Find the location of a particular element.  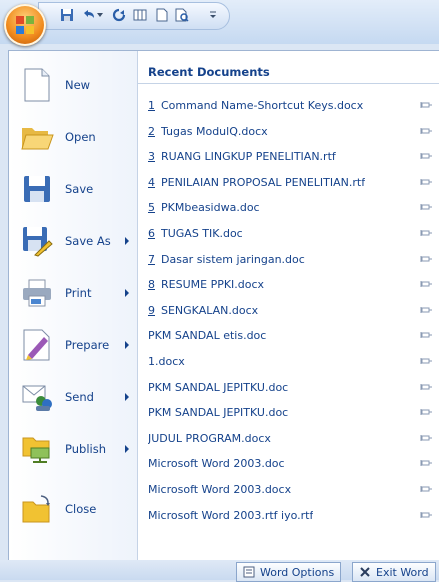

menu-footer: Word Options Exit Word is located at coordinates (219, 571).